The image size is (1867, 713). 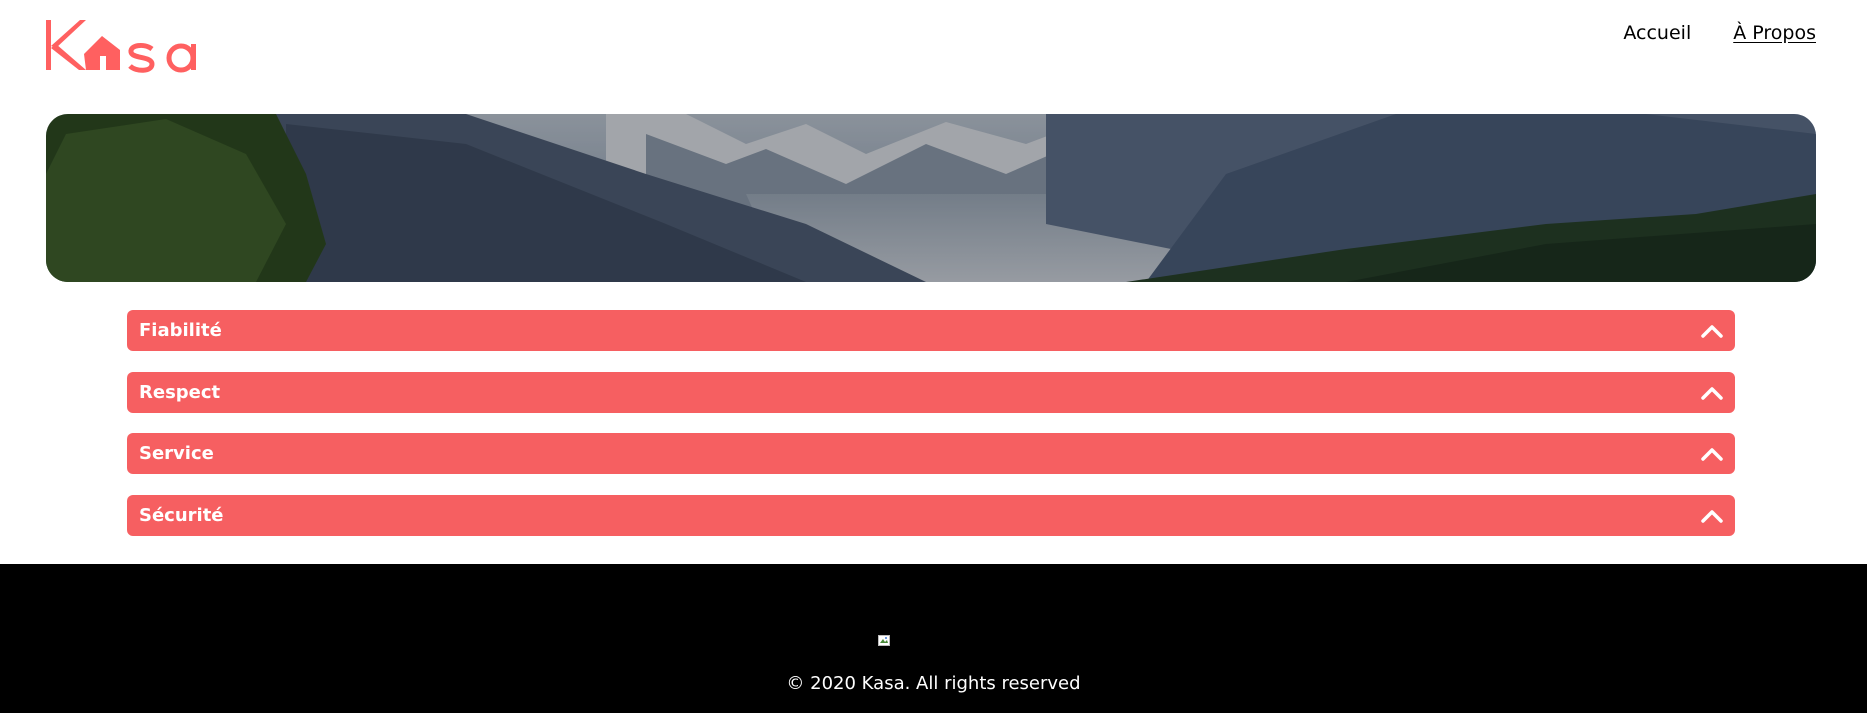 I want to click on kasa-logo, so click(x=126, y=45).